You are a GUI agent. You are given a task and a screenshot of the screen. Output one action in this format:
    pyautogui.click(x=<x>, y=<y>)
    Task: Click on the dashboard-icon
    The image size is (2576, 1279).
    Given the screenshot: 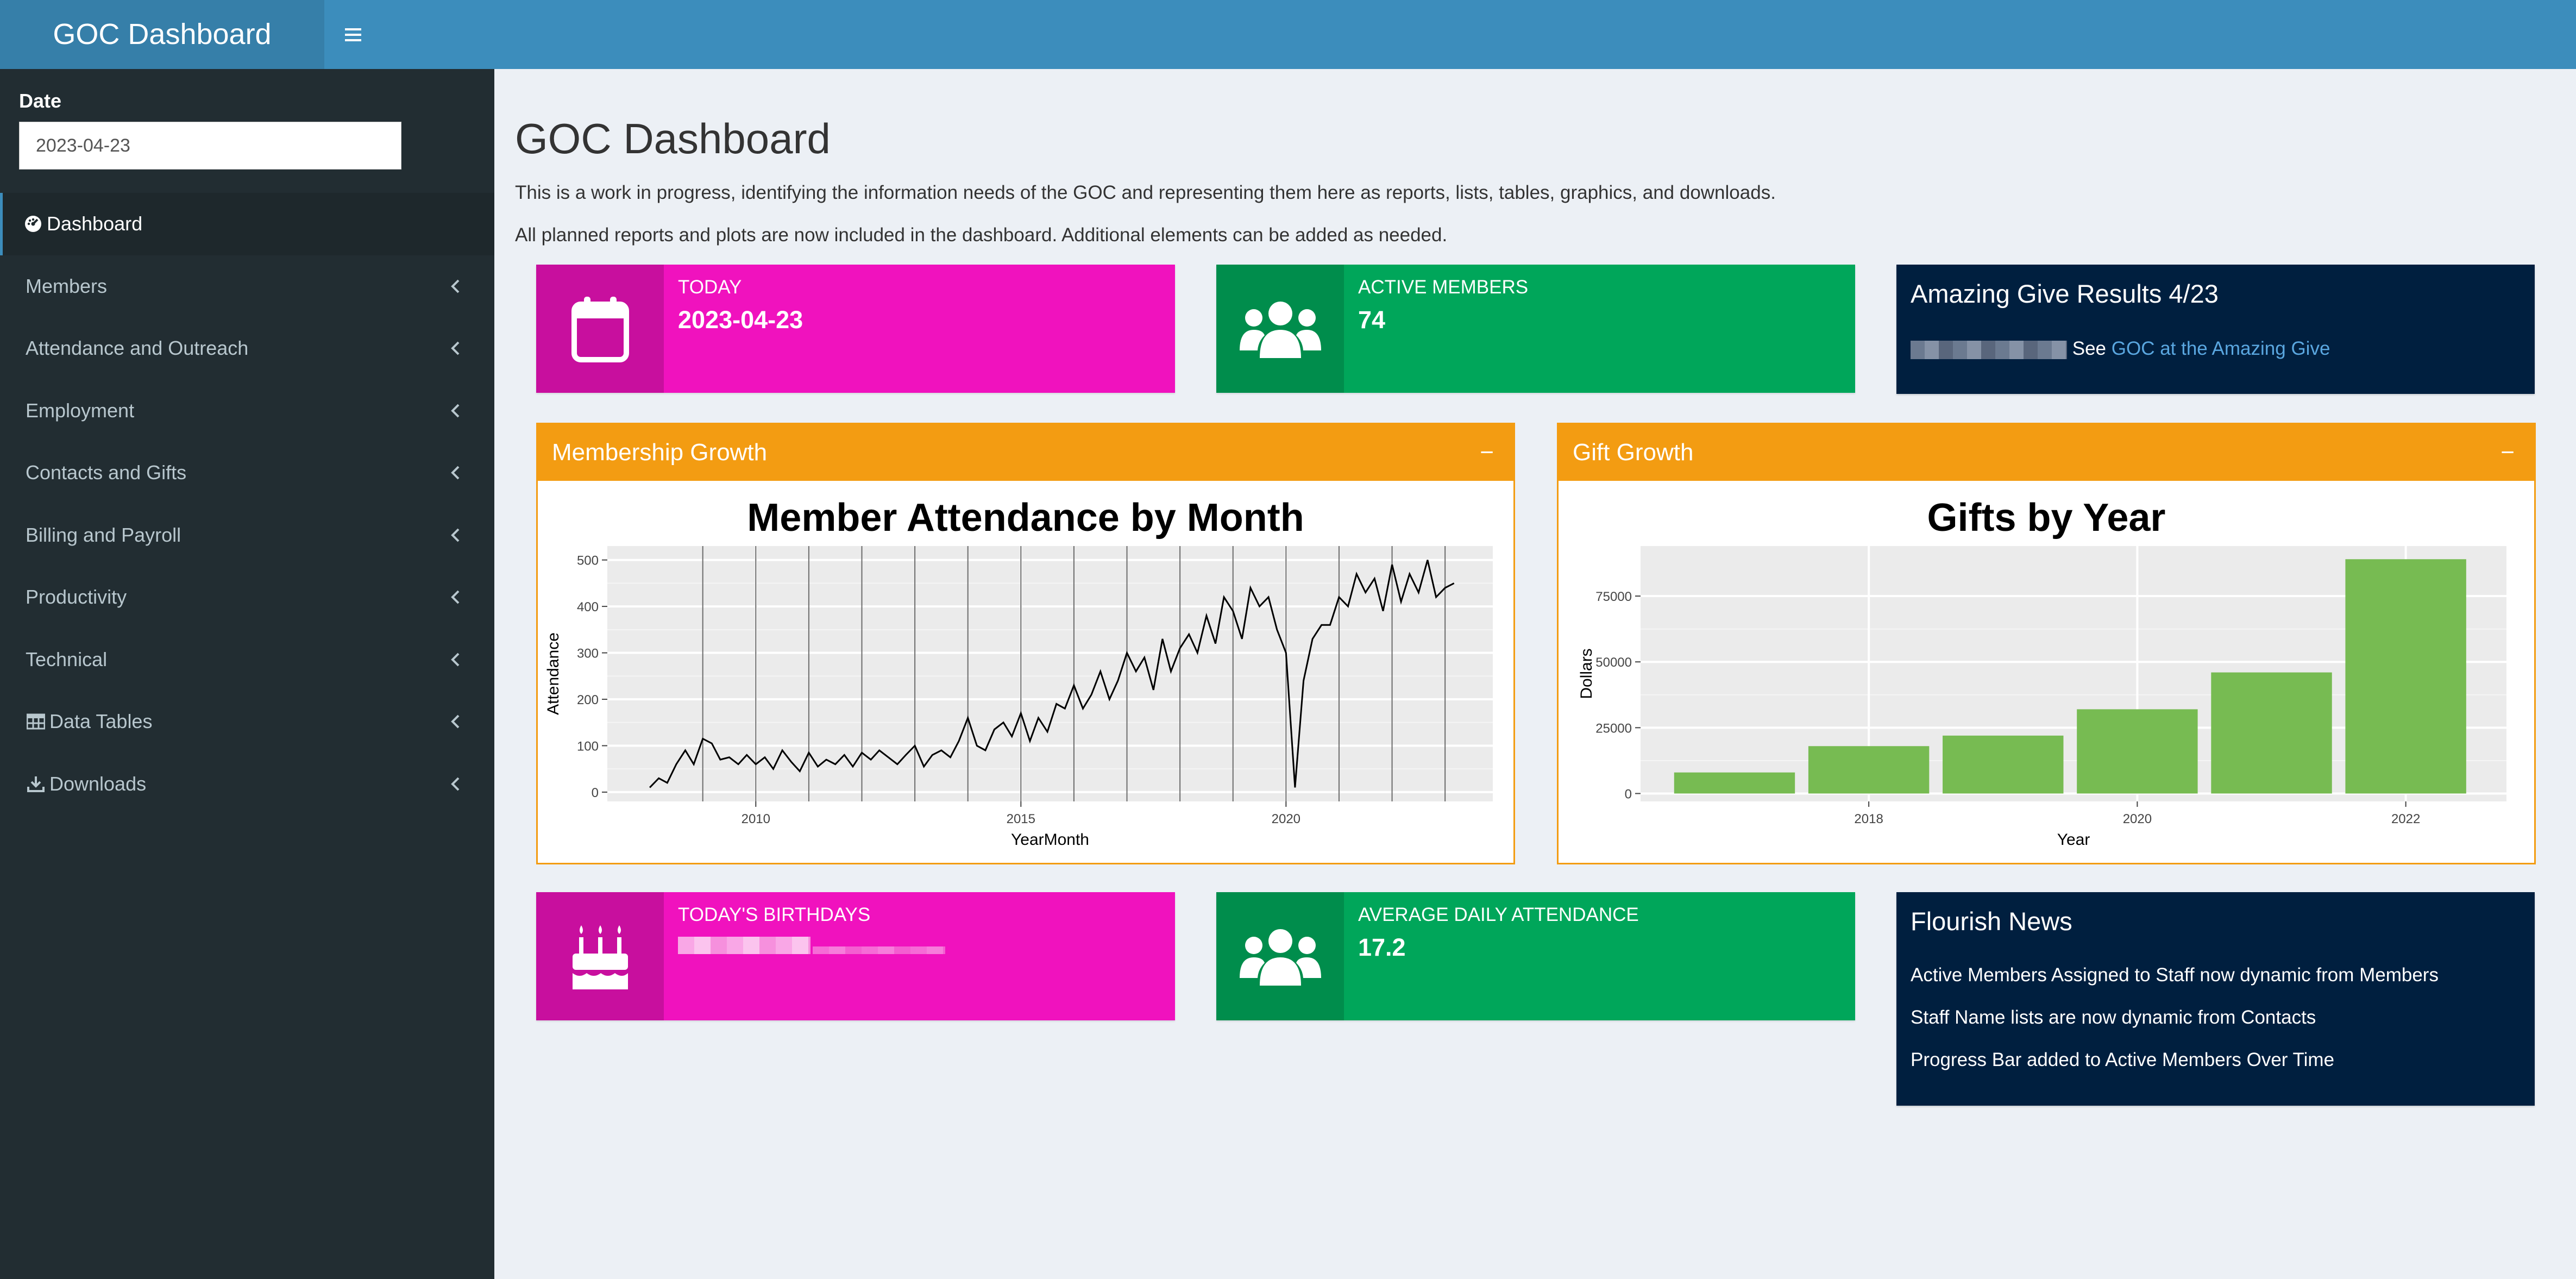 What is the action you would take?
    pyautogui.click(x=33, y=224)
    